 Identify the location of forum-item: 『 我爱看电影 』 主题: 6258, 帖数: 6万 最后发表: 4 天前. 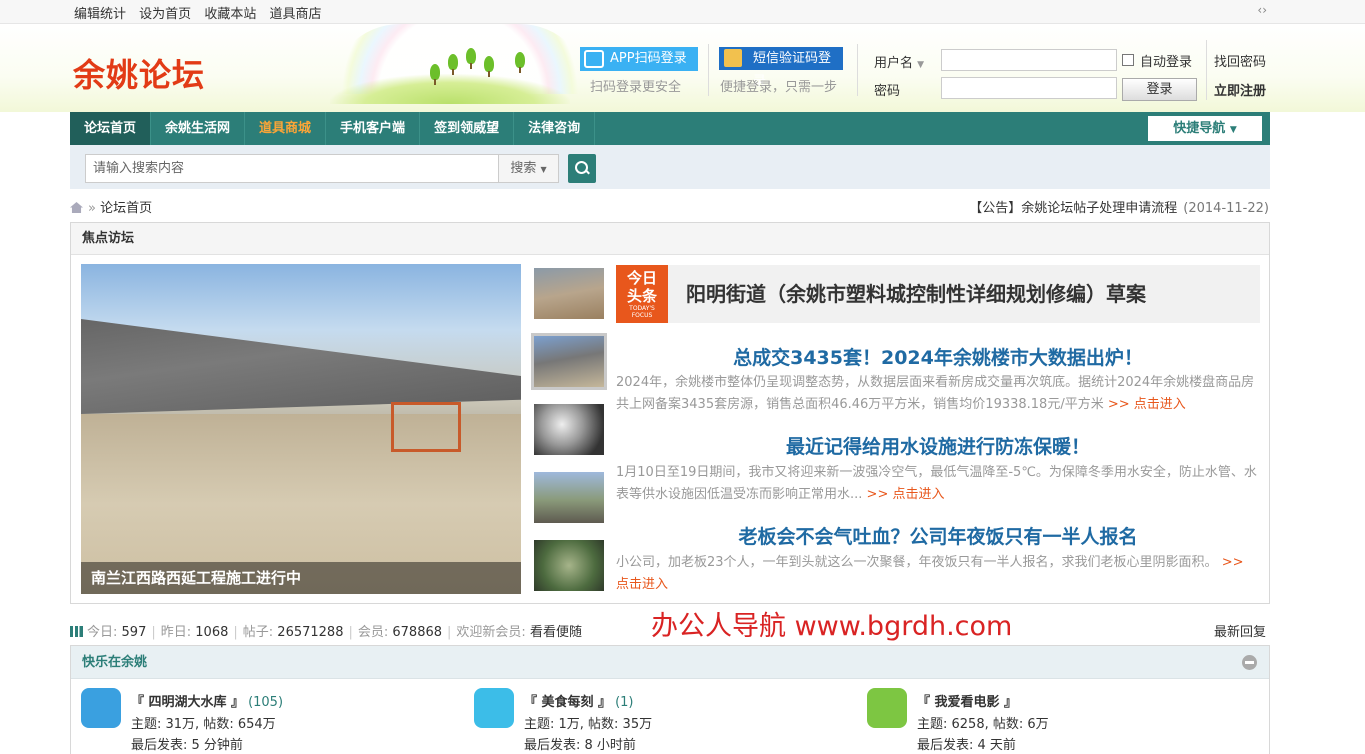
(1052, 721).